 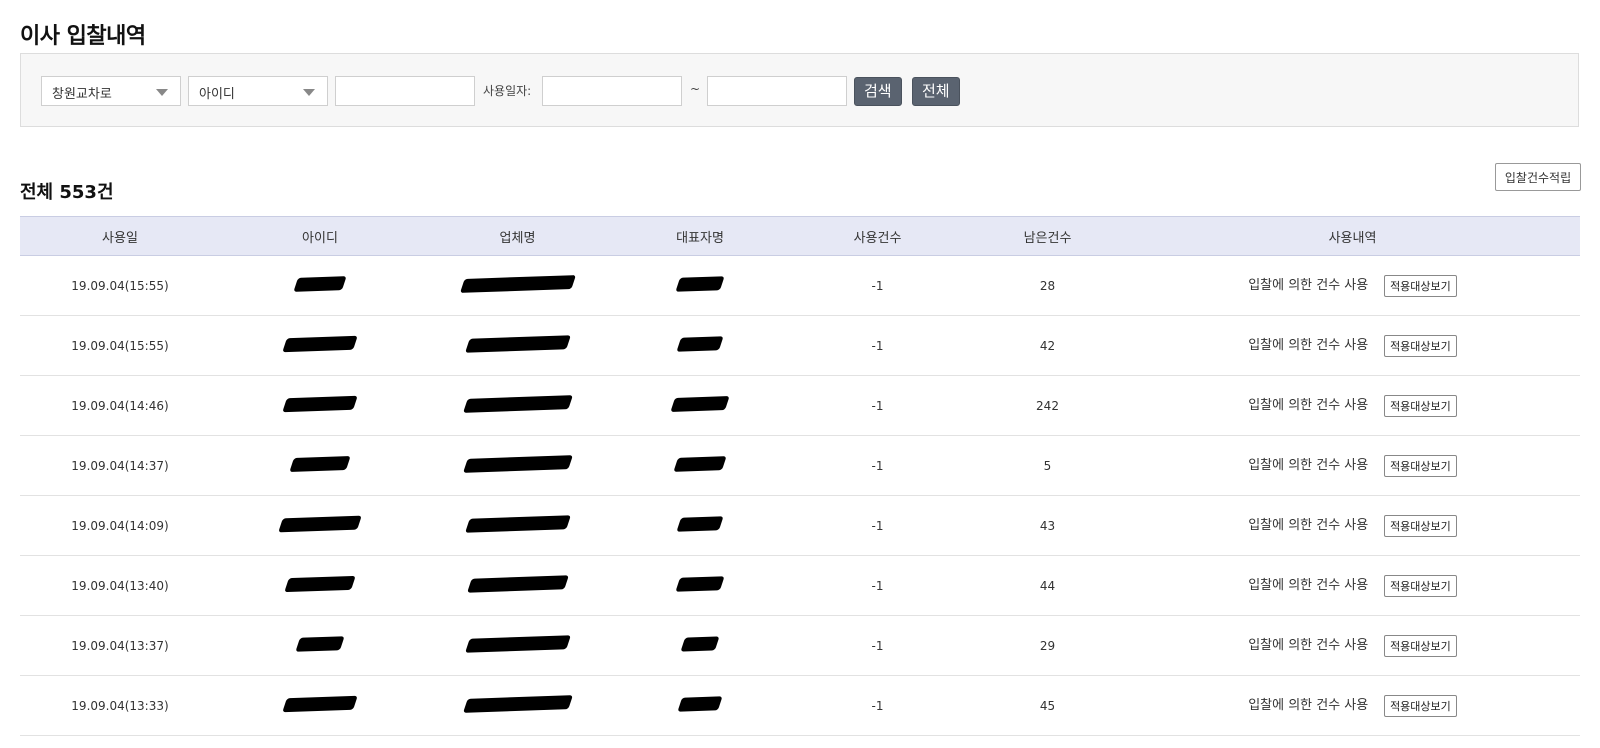 What do you see at coordinates (1047, 525) in the screenshot?
I see `cell-remaining-count: 43` at bounding box center [1047, 525].